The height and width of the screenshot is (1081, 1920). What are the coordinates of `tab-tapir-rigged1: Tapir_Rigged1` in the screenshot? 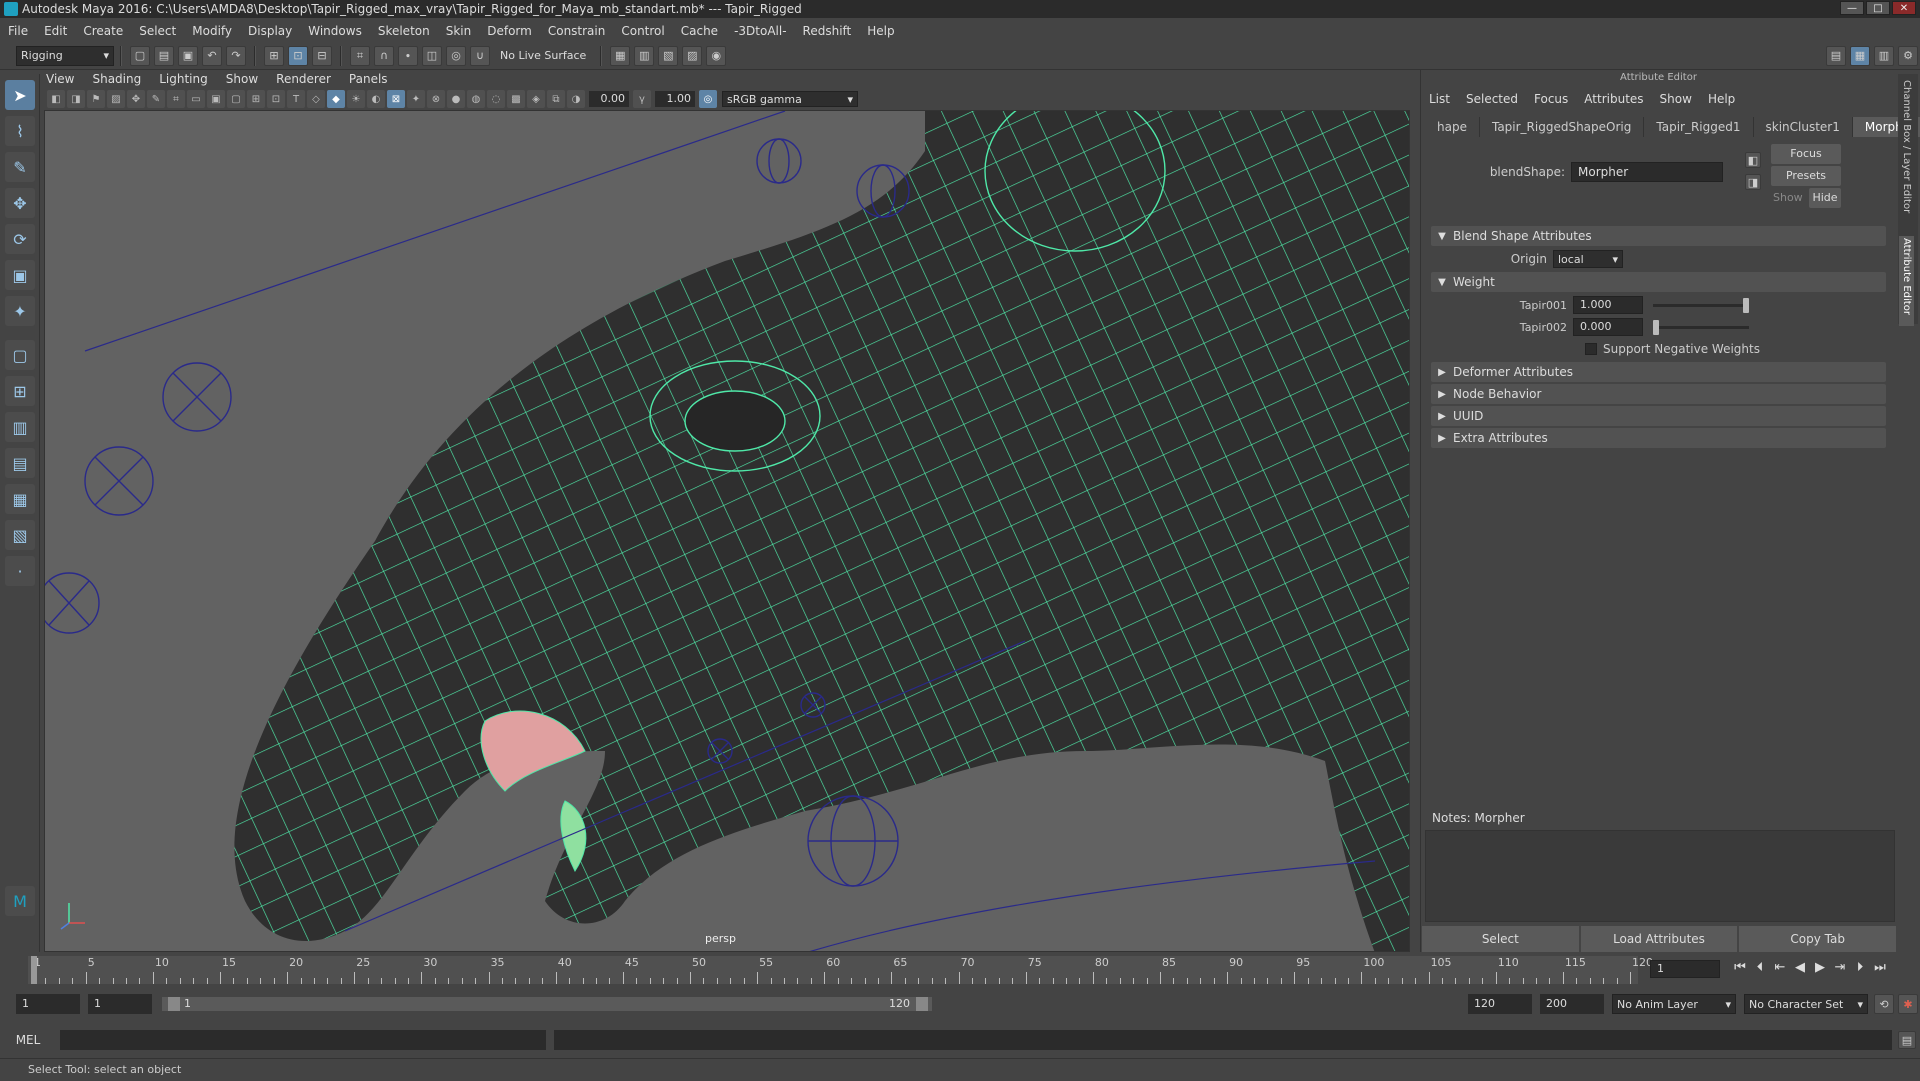 It's located at (1699, 127).